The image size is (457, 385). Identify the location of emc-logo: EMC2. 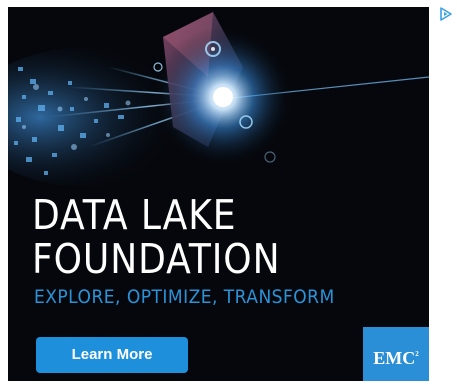
(396, 354).